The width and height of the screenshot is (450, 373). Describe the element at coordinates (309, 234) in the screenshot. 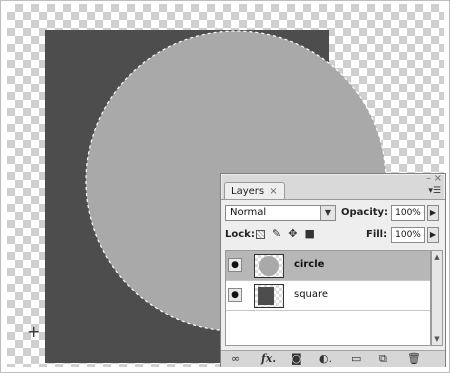

I see `lock-all-icon: ■` at that location.